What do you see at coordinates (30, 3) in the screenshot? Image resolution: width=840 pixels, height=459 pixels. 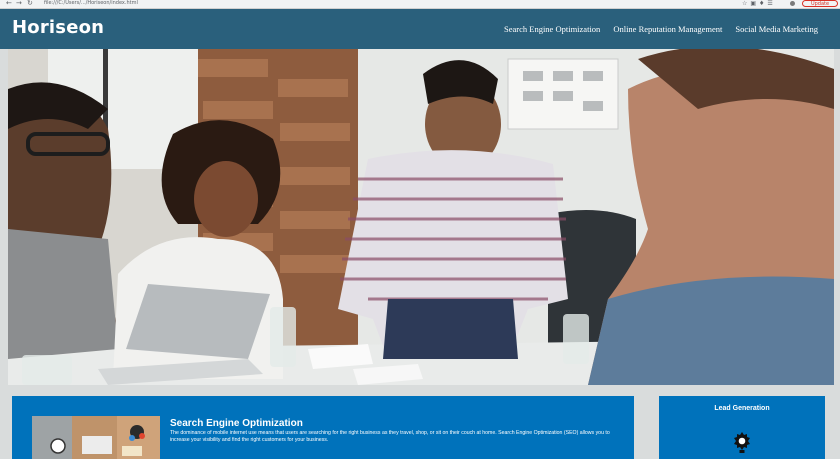 I see `reload-icon: ↻` at bounding box center [30, 3].